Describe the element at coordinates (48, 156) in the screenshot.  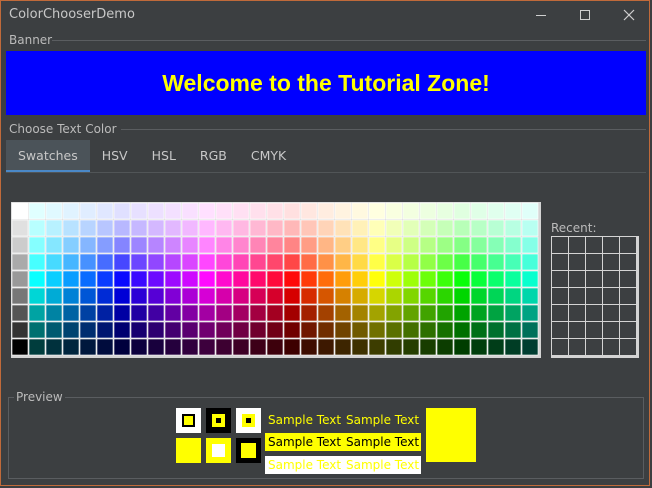
I see `tab-swatches: Swatches` at that location.